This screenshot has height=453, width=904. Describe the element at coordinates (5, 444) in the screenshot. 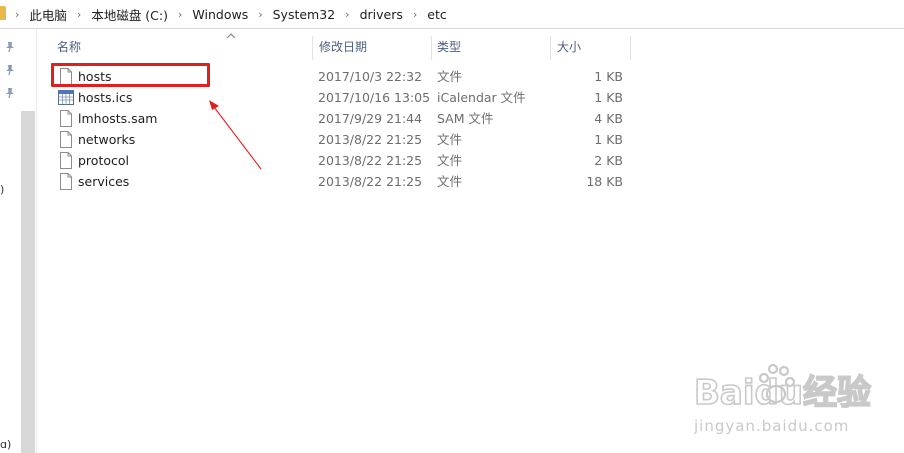

I see `nav-item-text: ɑ)` at that location.